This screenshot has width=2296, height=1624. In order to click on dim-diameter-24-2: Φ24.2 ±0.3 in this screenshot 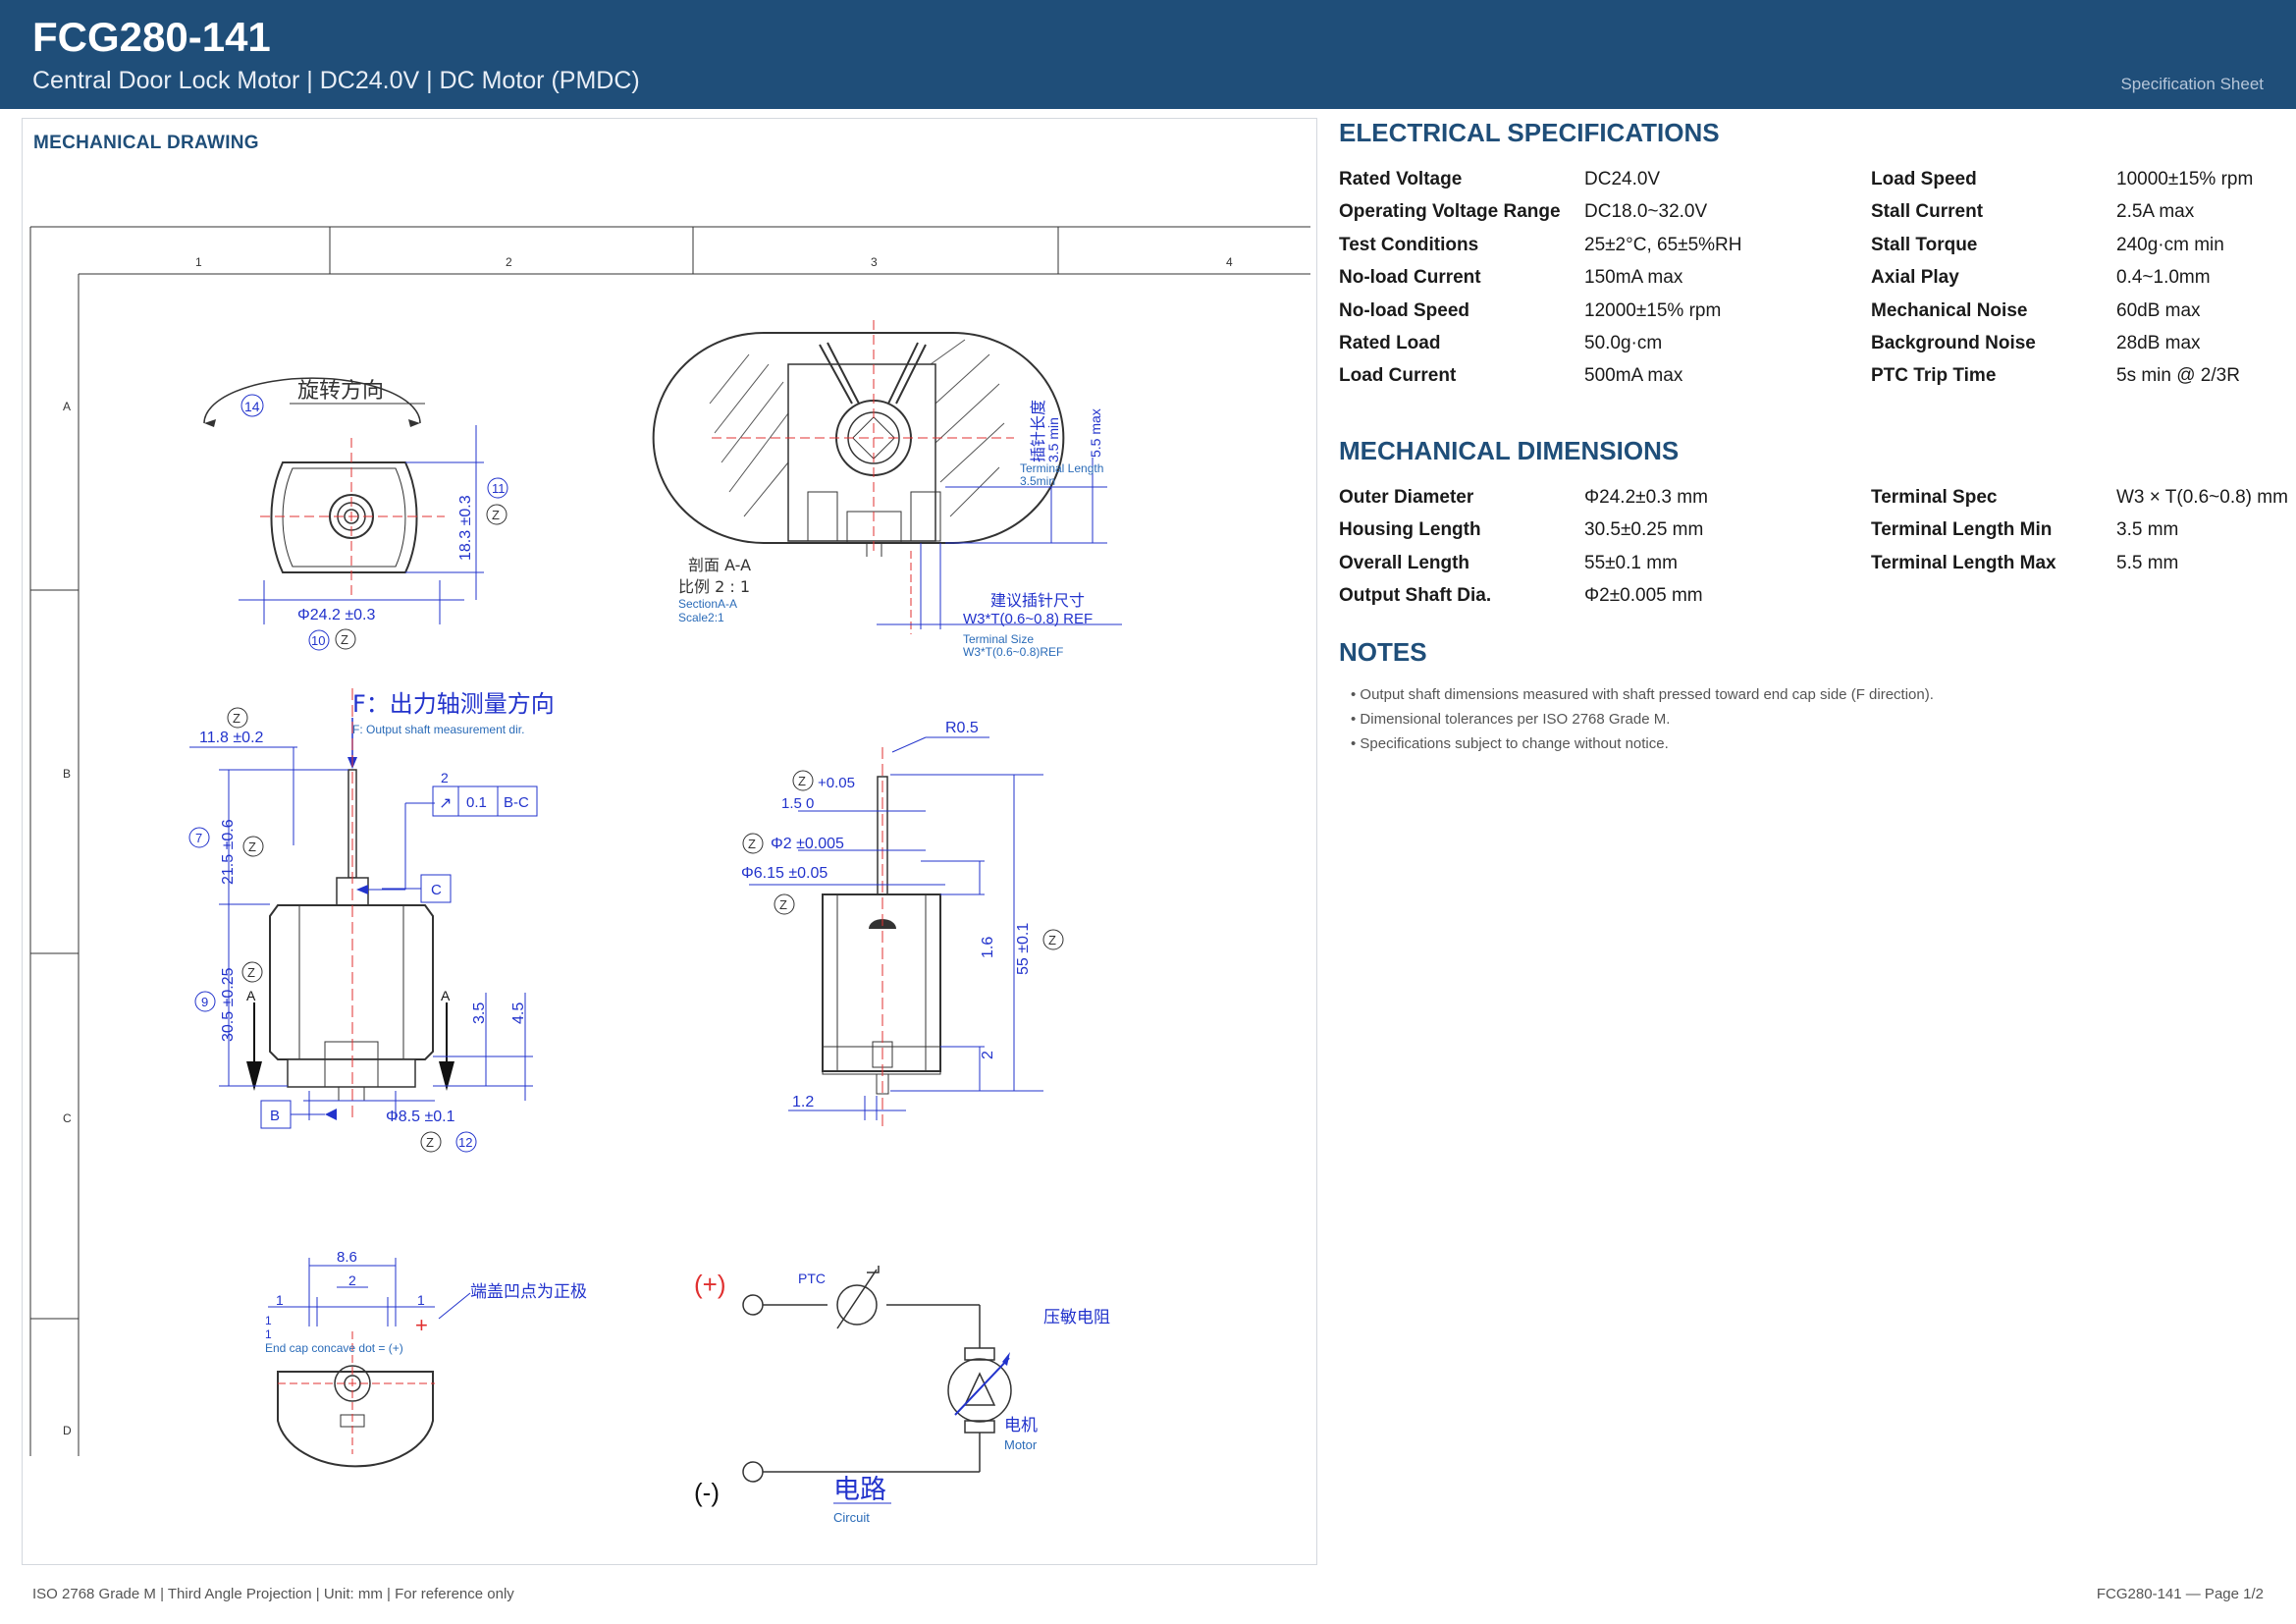, I will do `click(336, 615)`.